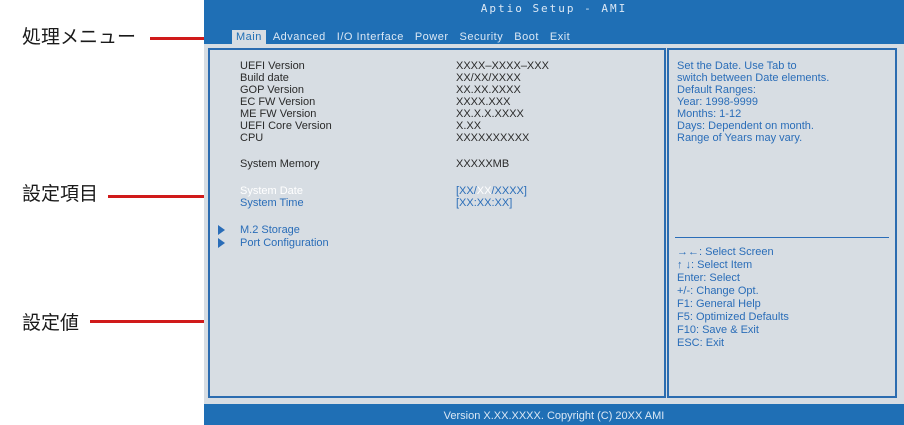  I want to click on submenu-m2-storage: M.2 Storage, so click(270, 230).